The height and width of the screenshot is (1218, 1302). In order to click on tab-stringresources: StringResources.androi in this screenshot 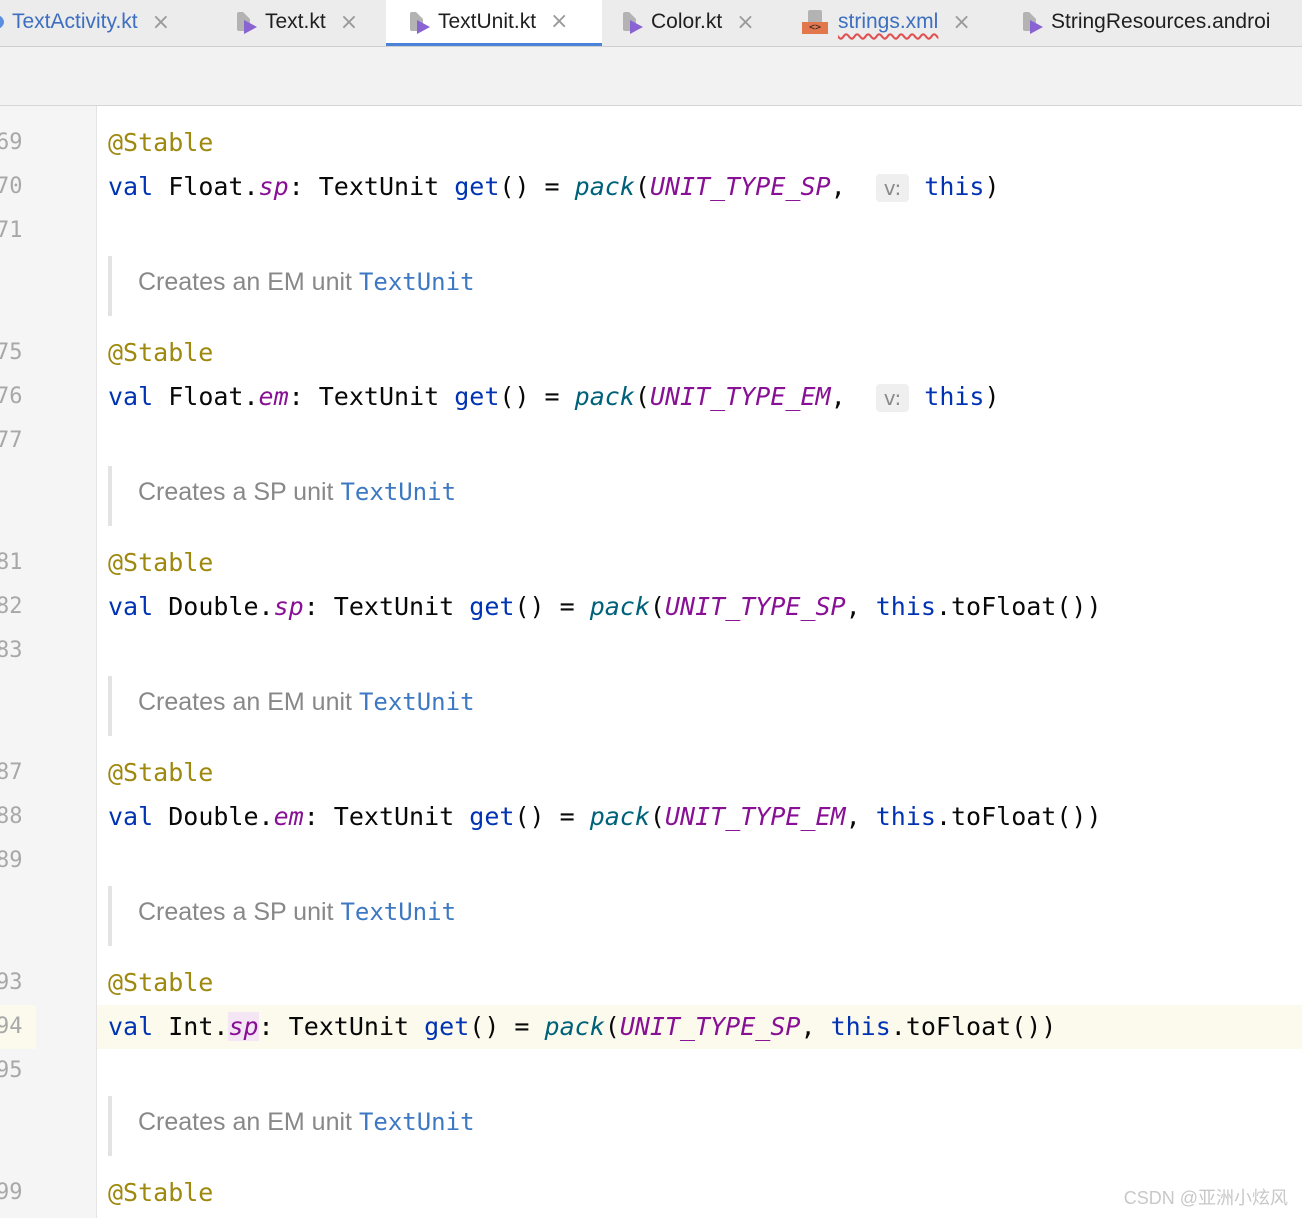, I will do `click(1152, 22)`.